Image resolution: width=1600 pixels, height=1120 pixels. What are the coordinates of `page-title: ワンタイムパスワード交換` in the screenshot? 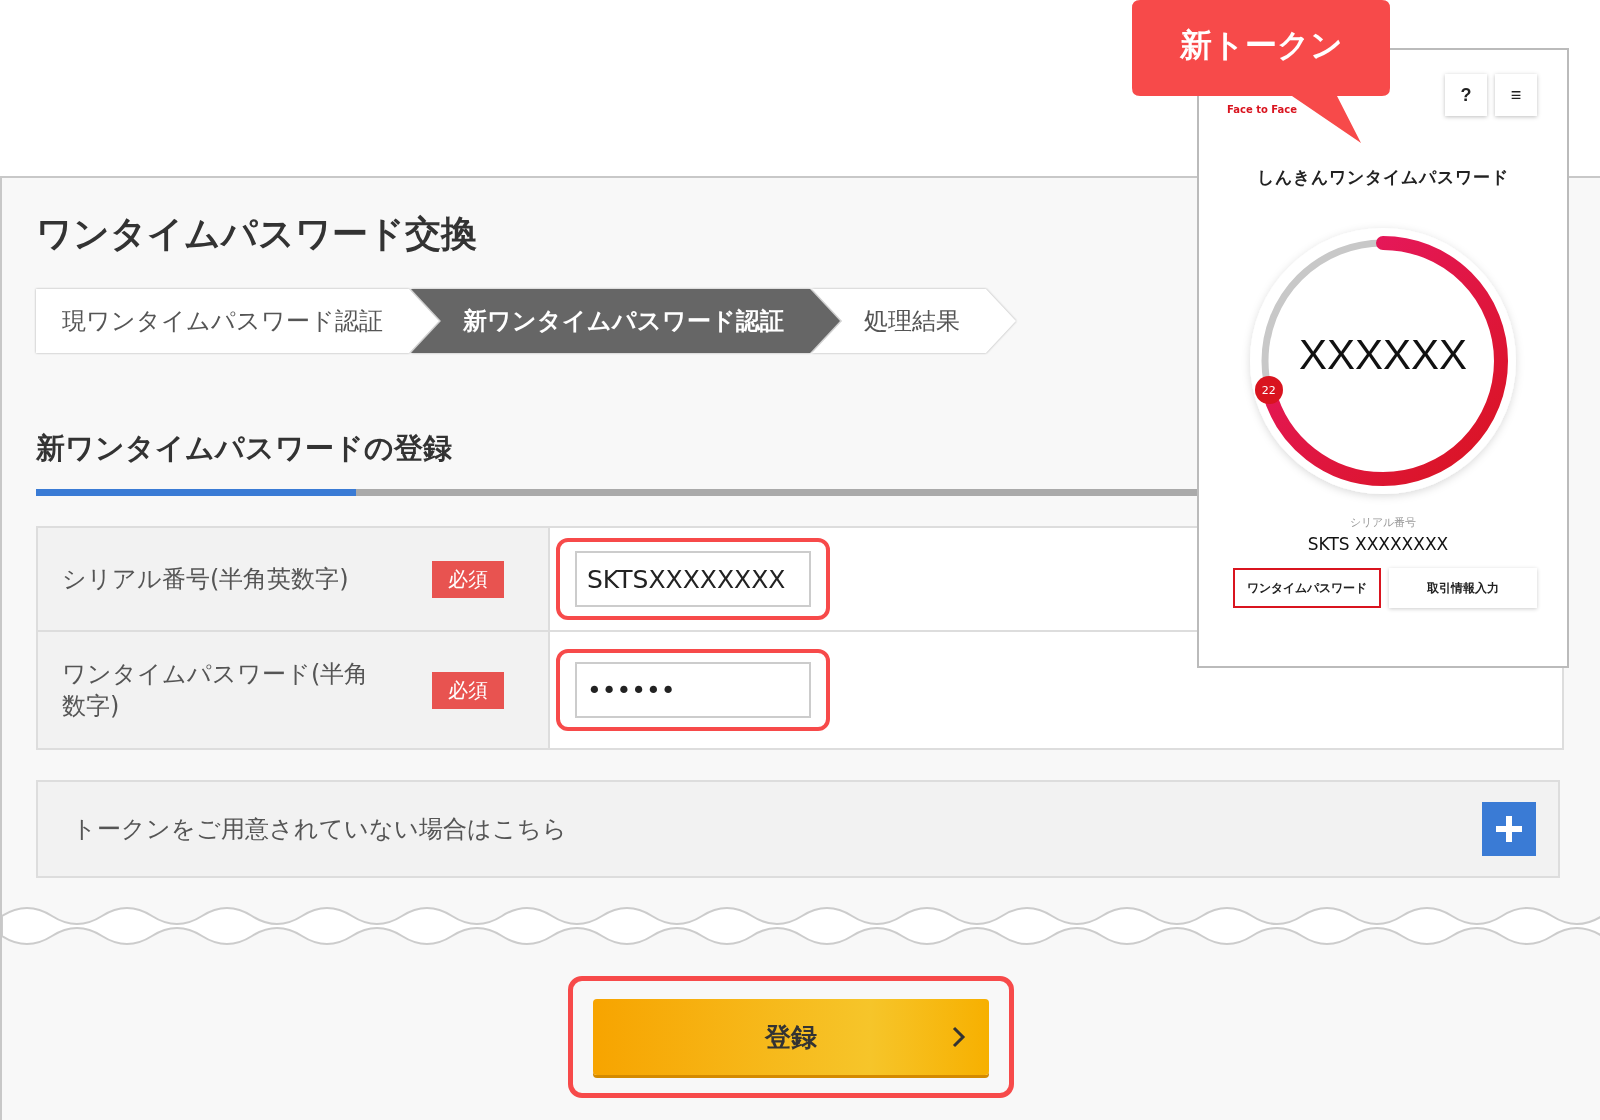 It's located at (257, 234).